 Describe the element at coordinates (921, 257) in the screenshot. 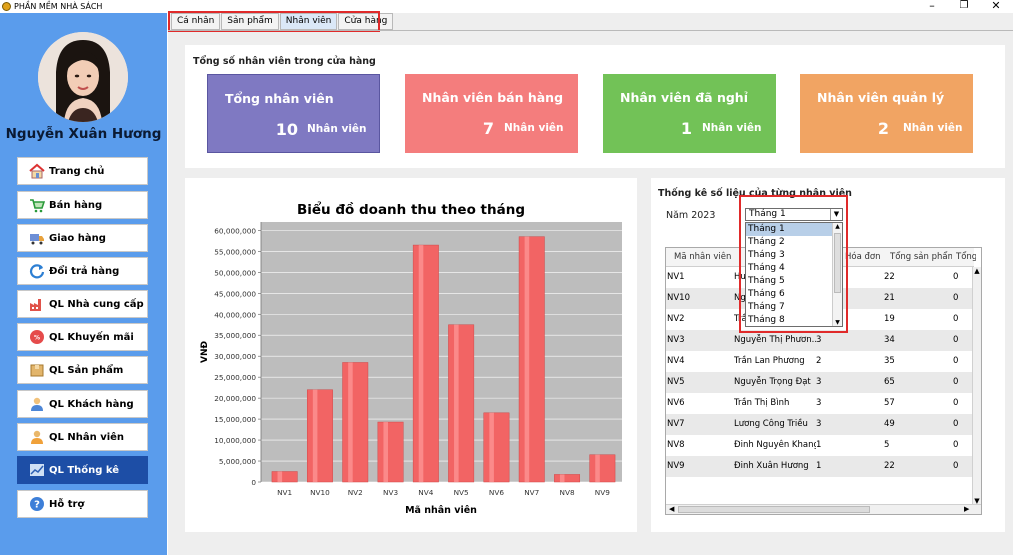

I see `col-total-products: Tổng sản phẩm` at that location.